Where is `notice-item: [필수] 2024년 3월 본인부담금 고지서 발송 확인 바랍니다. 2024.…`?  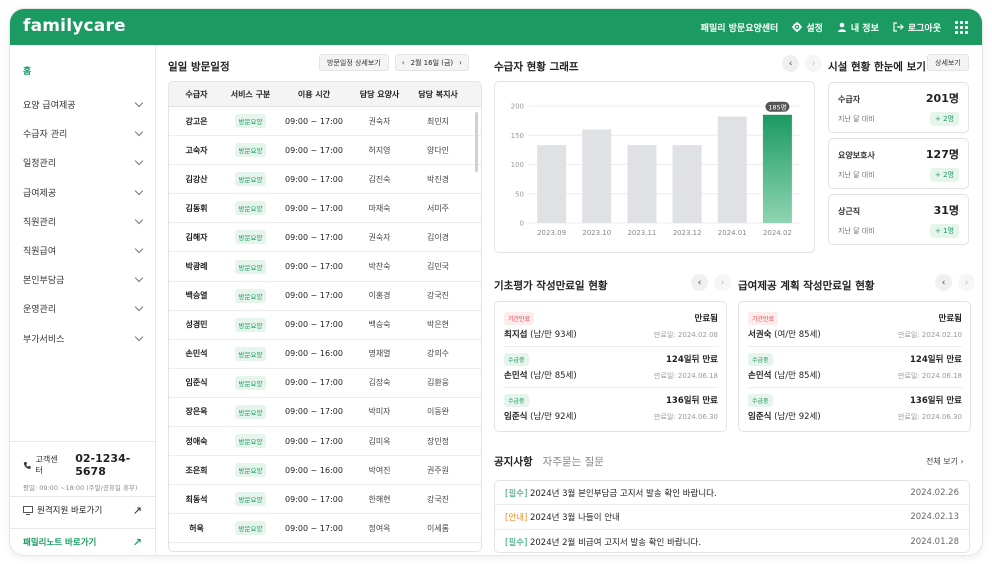 notice-item: [필수] 2024년 3월 본인부담금 고지서 발송 확인 바랍니다. 2024.… is located at coordinates (732, 493).